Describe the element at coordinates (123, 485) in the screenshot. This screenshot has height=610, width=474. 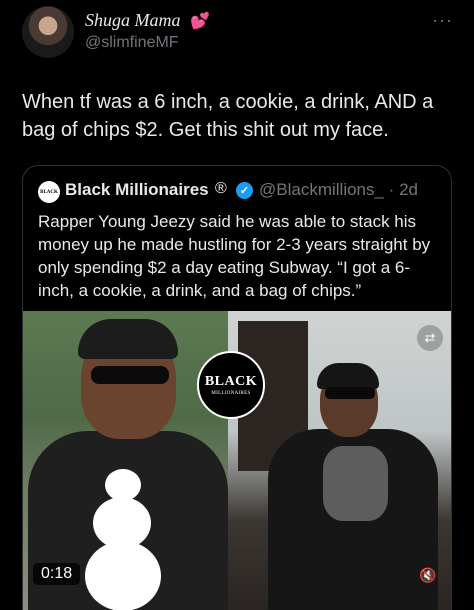
I see `snowman-graphic-head` at that location.